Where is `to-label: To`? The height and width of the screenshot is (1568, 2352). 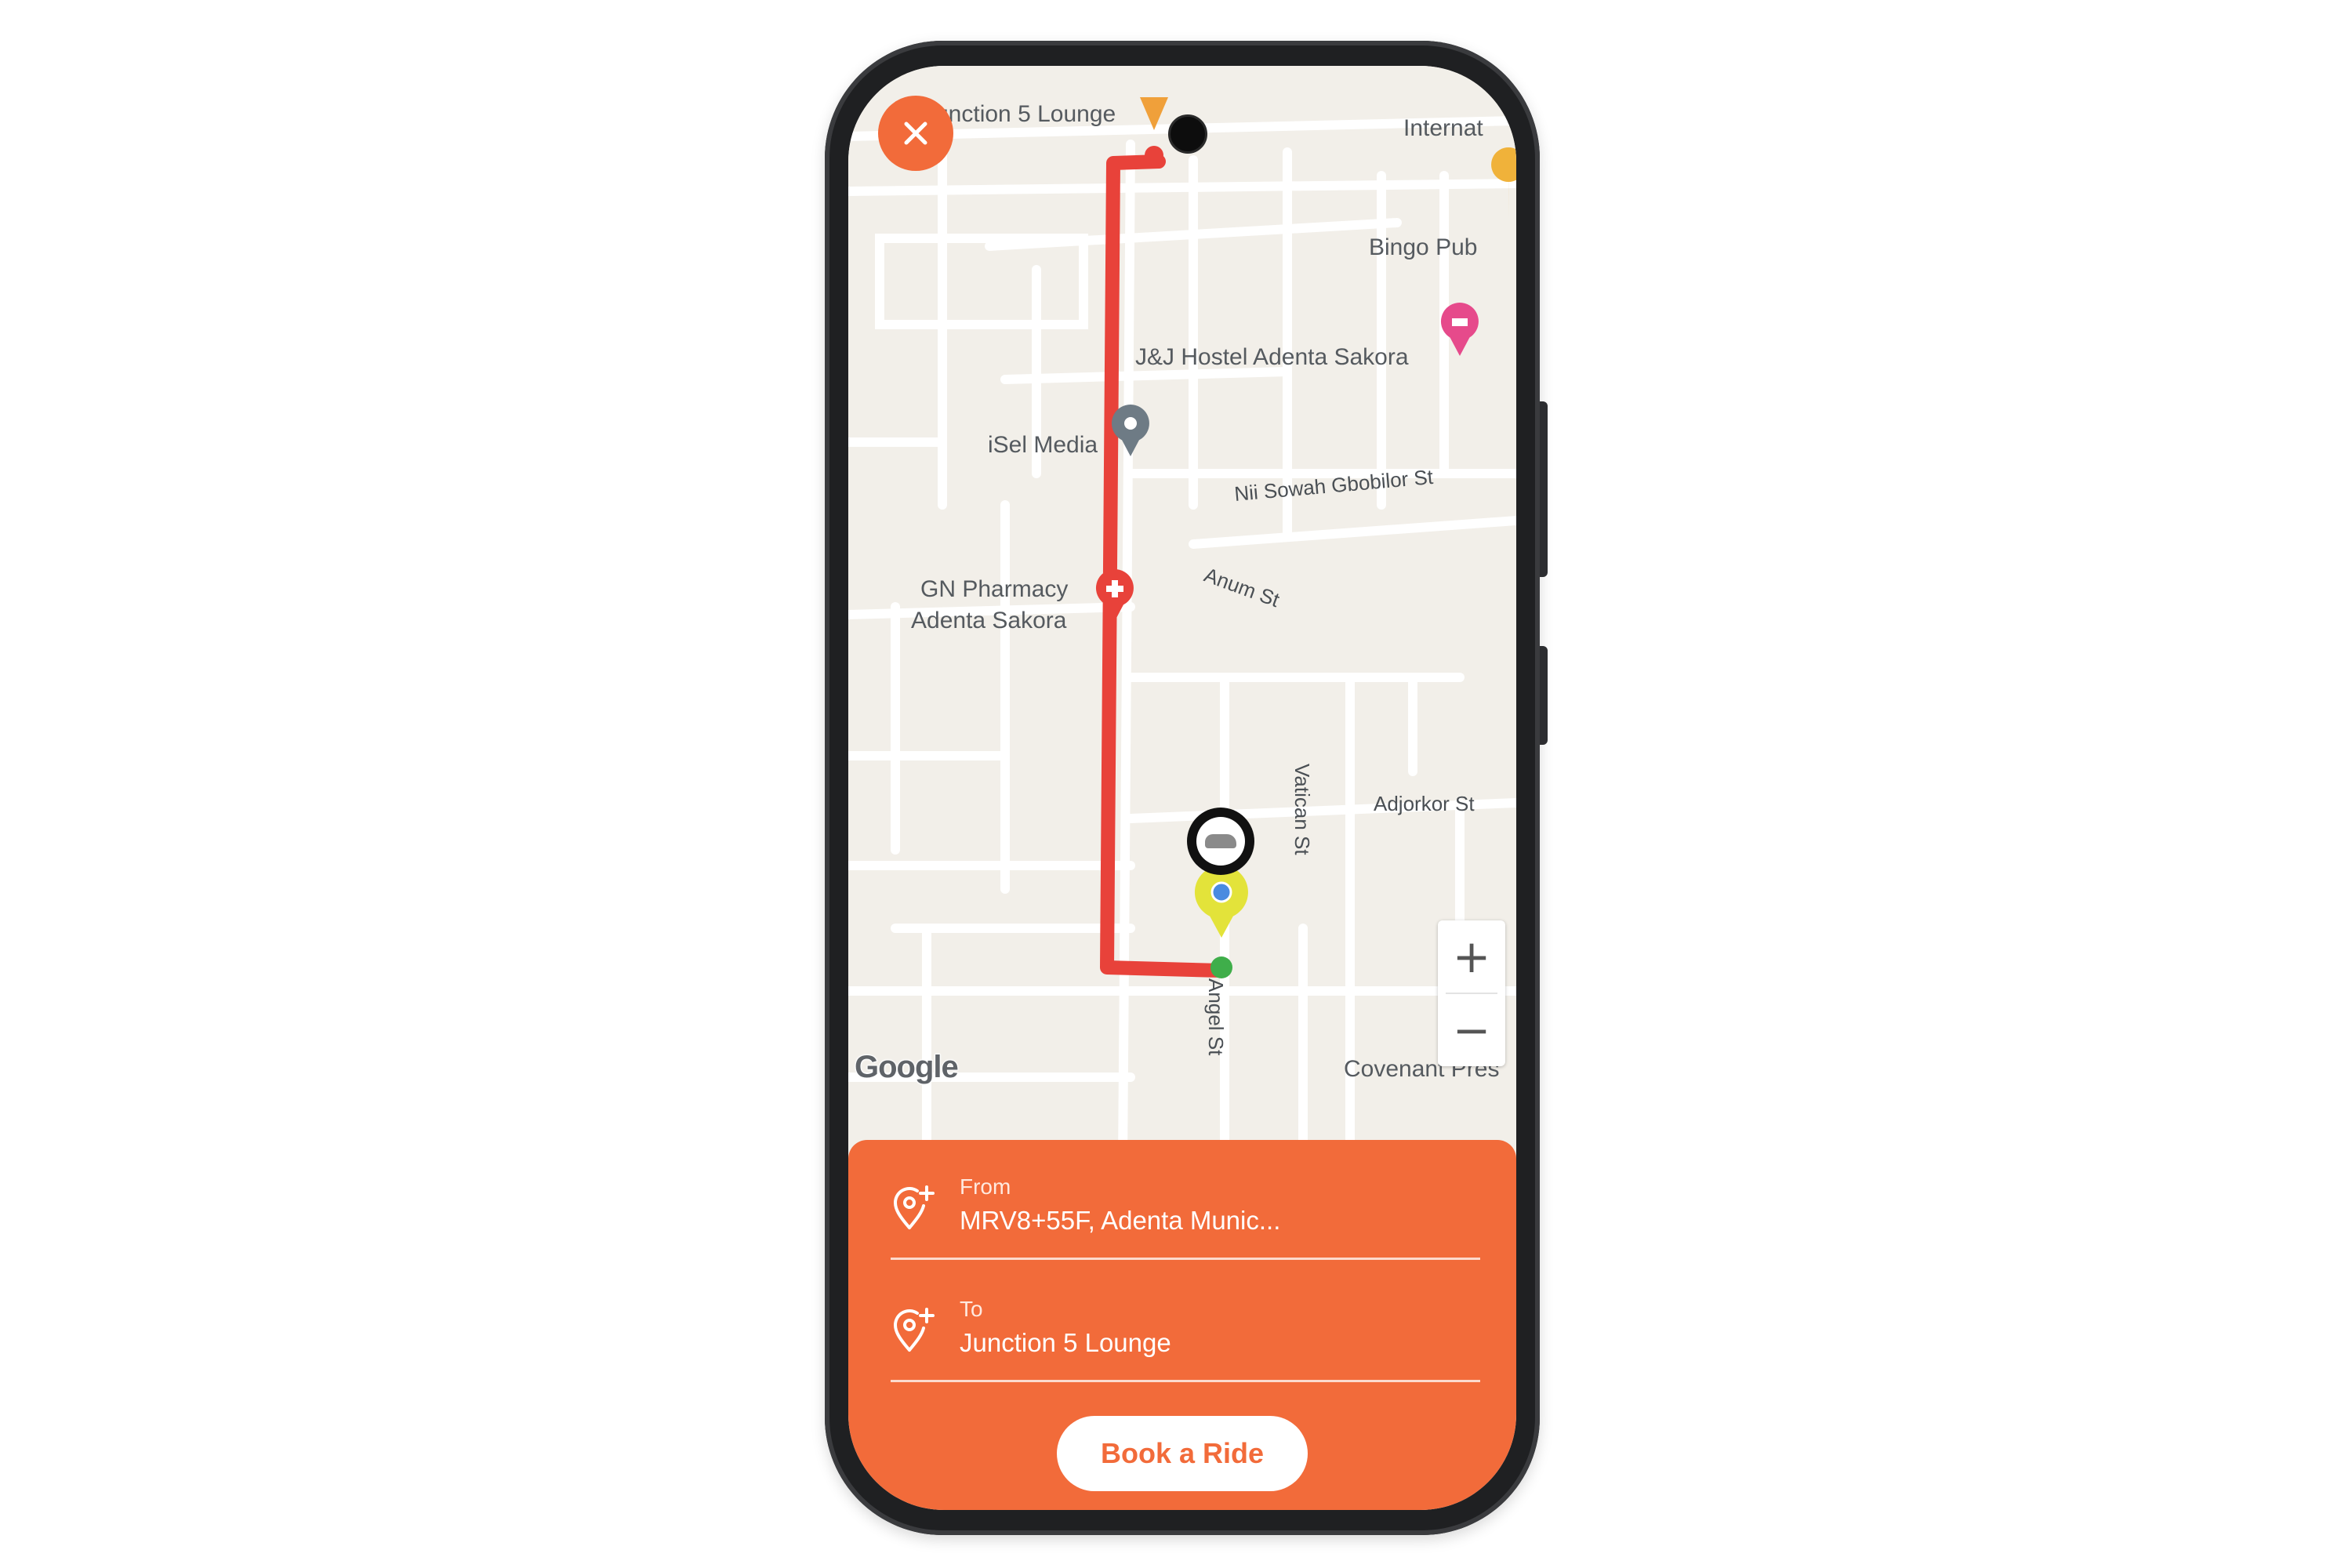
to-label: To is located at coordinates (971, 1309).